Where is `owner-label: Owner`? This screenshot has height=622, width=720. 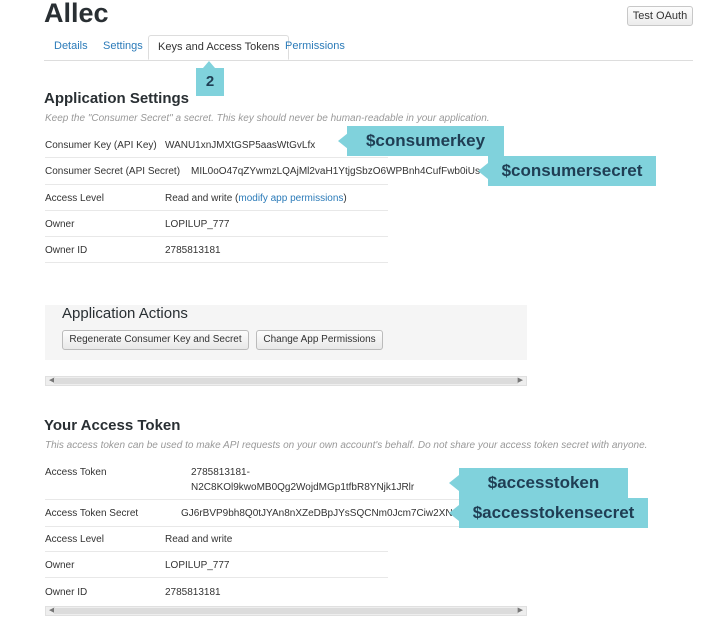
owner-label: Owner is located at coordinates (60, 224).